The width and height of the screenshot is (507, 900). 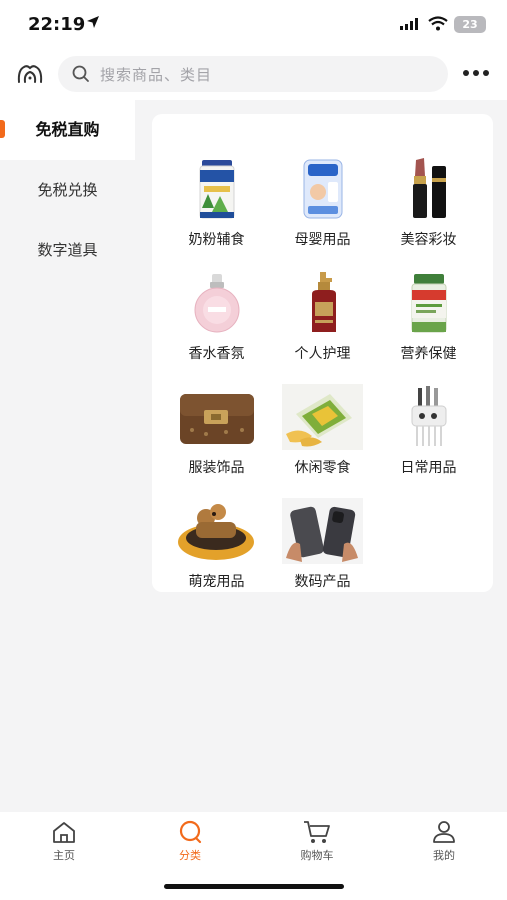 I want to click on tab-category: 分类, so click(x=190, y=845).